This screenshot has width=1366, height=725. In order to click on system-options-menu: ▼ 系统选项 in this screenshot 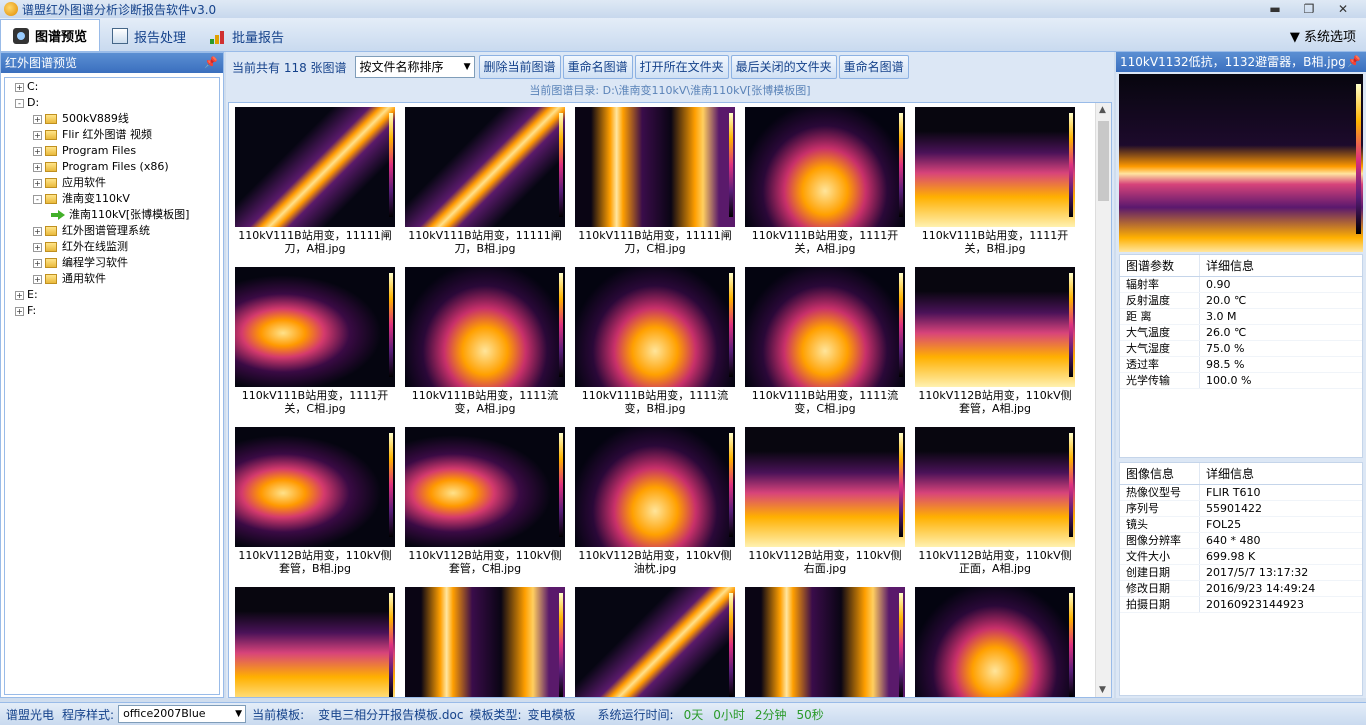, I will do `click(1323, 35)`.